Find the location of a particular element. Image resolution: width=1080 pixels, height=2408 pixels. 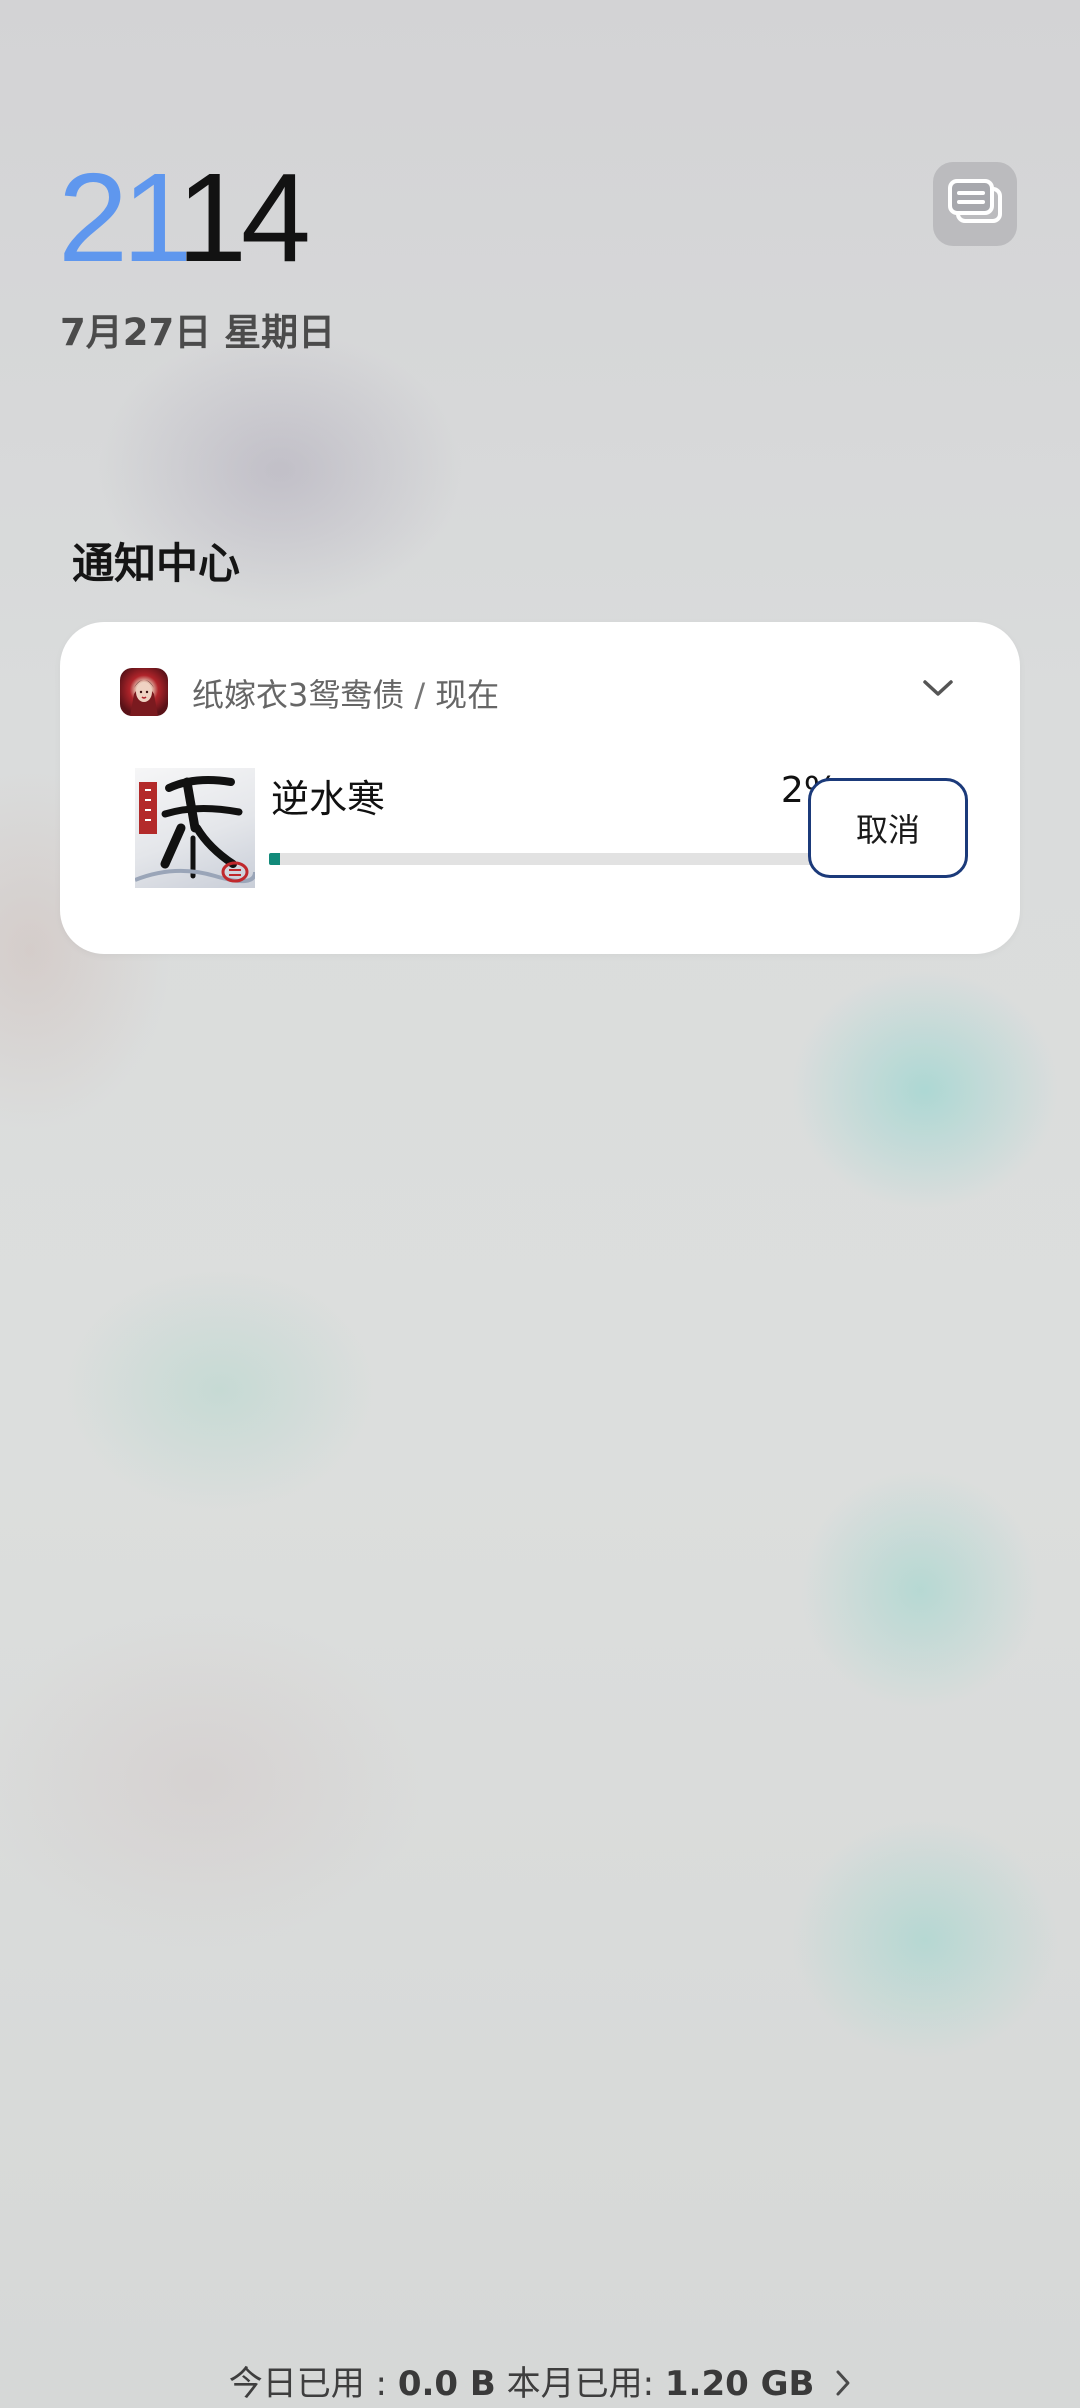

clock-hours: 21 is located at coordinates (120, 217).